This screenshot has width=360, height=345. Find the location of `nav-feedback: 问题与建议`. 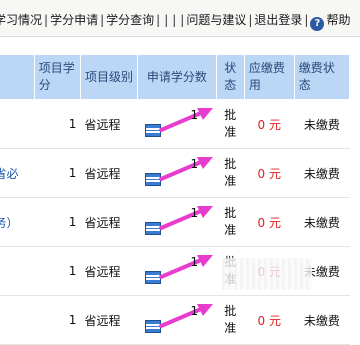

nav-feedback: 问题与建议 is located at coordinates (216, 20).